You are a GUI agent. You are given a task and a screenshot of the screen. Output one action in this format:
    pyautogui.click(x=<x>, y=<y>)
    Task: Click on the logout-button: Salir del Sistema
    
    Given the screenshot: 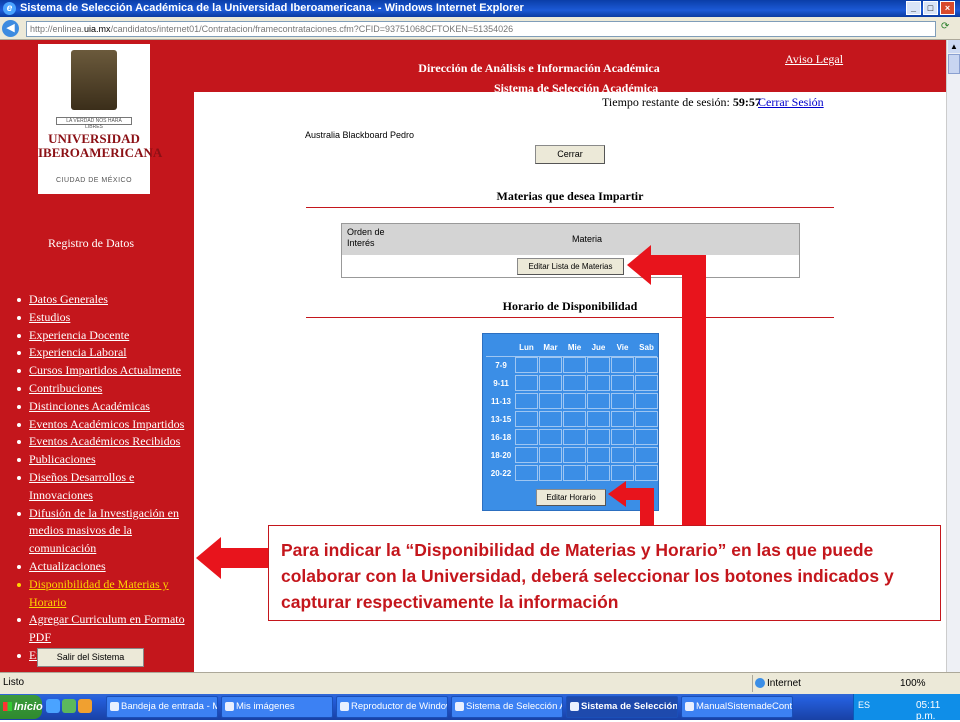 What is the action you would take?
    pyautogui.click(x=90, y=657)
    